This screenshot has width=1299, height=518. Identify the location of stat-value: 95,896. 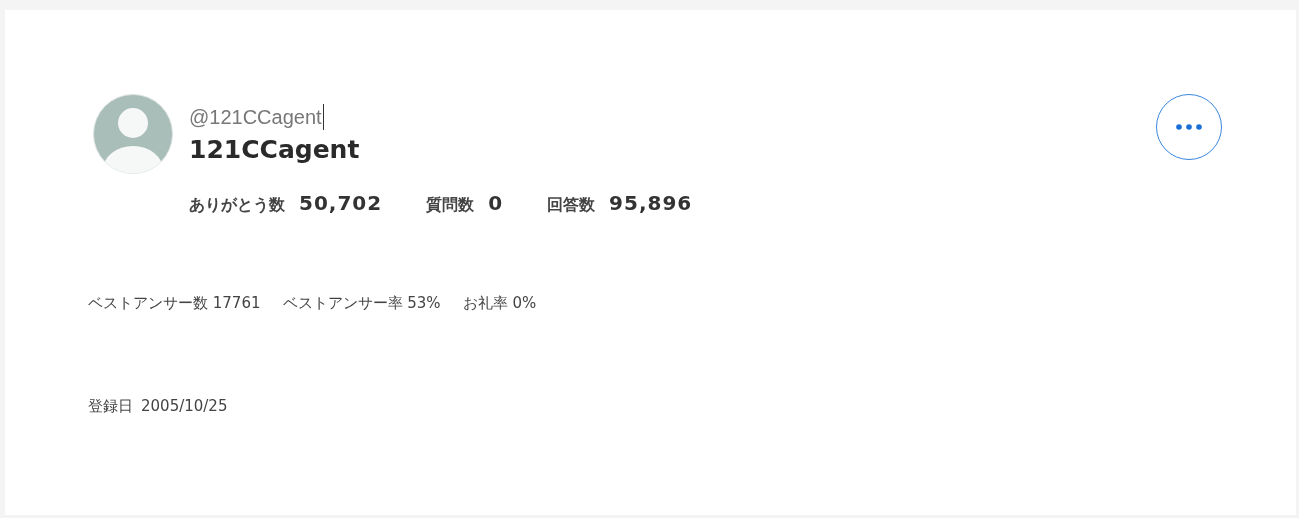
(651, 203).